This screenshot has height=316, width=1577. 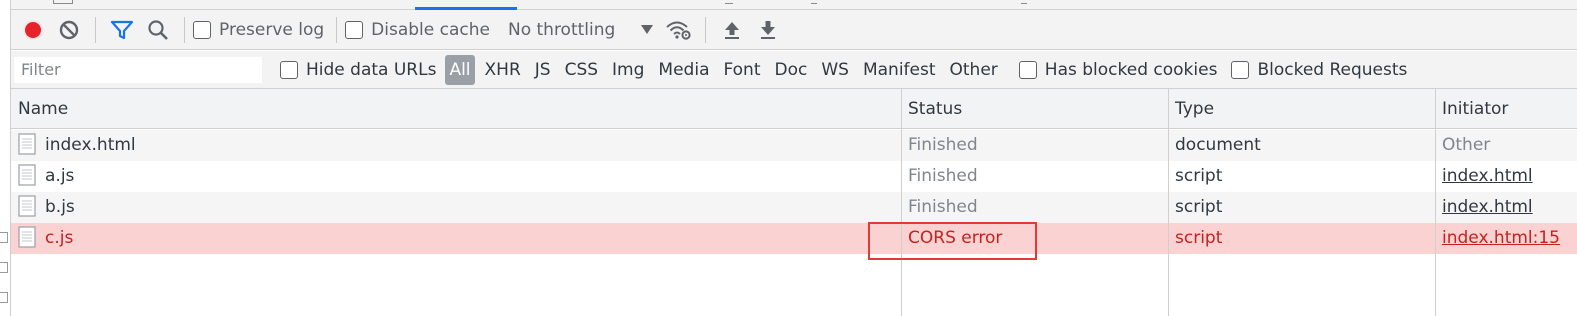 I want to click on table-row: a.js Finished script index.html, so click(x=794, y=176).